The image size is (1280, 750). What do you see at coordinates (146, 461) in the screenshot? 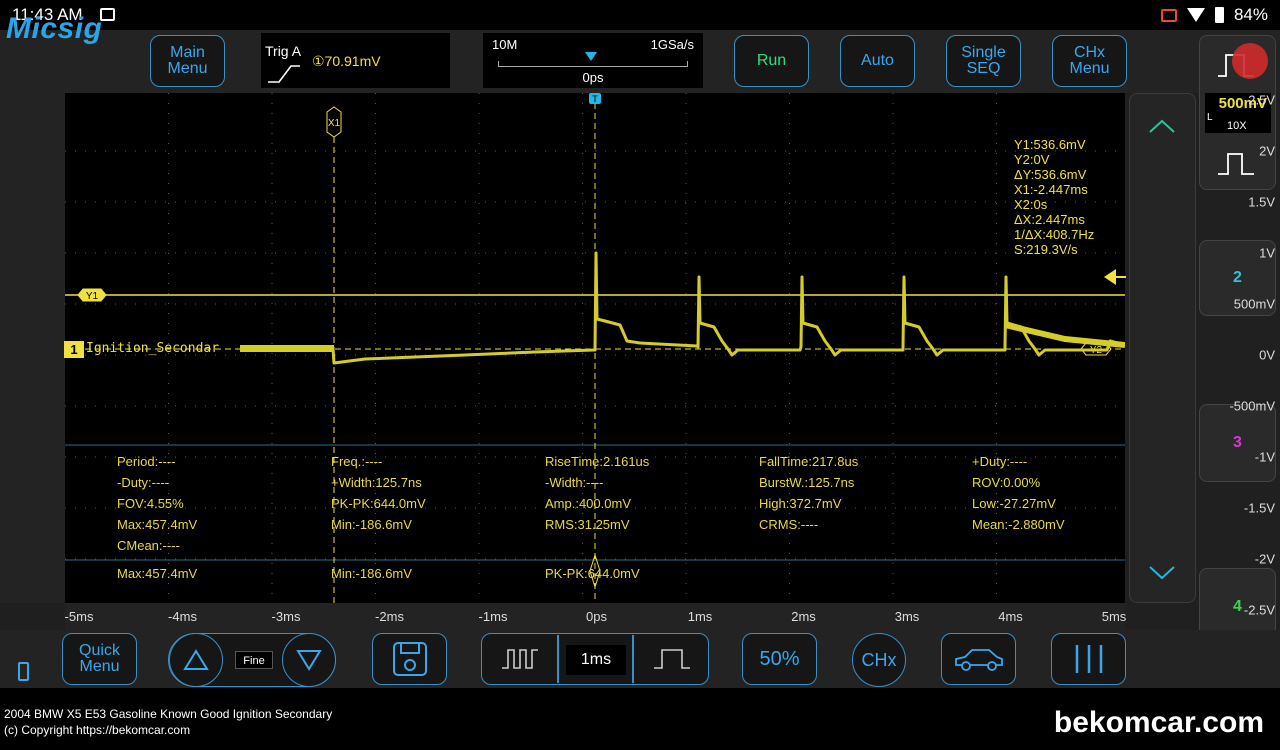
I see `measurement-item: Period:----` at bounding box center [146, 461].